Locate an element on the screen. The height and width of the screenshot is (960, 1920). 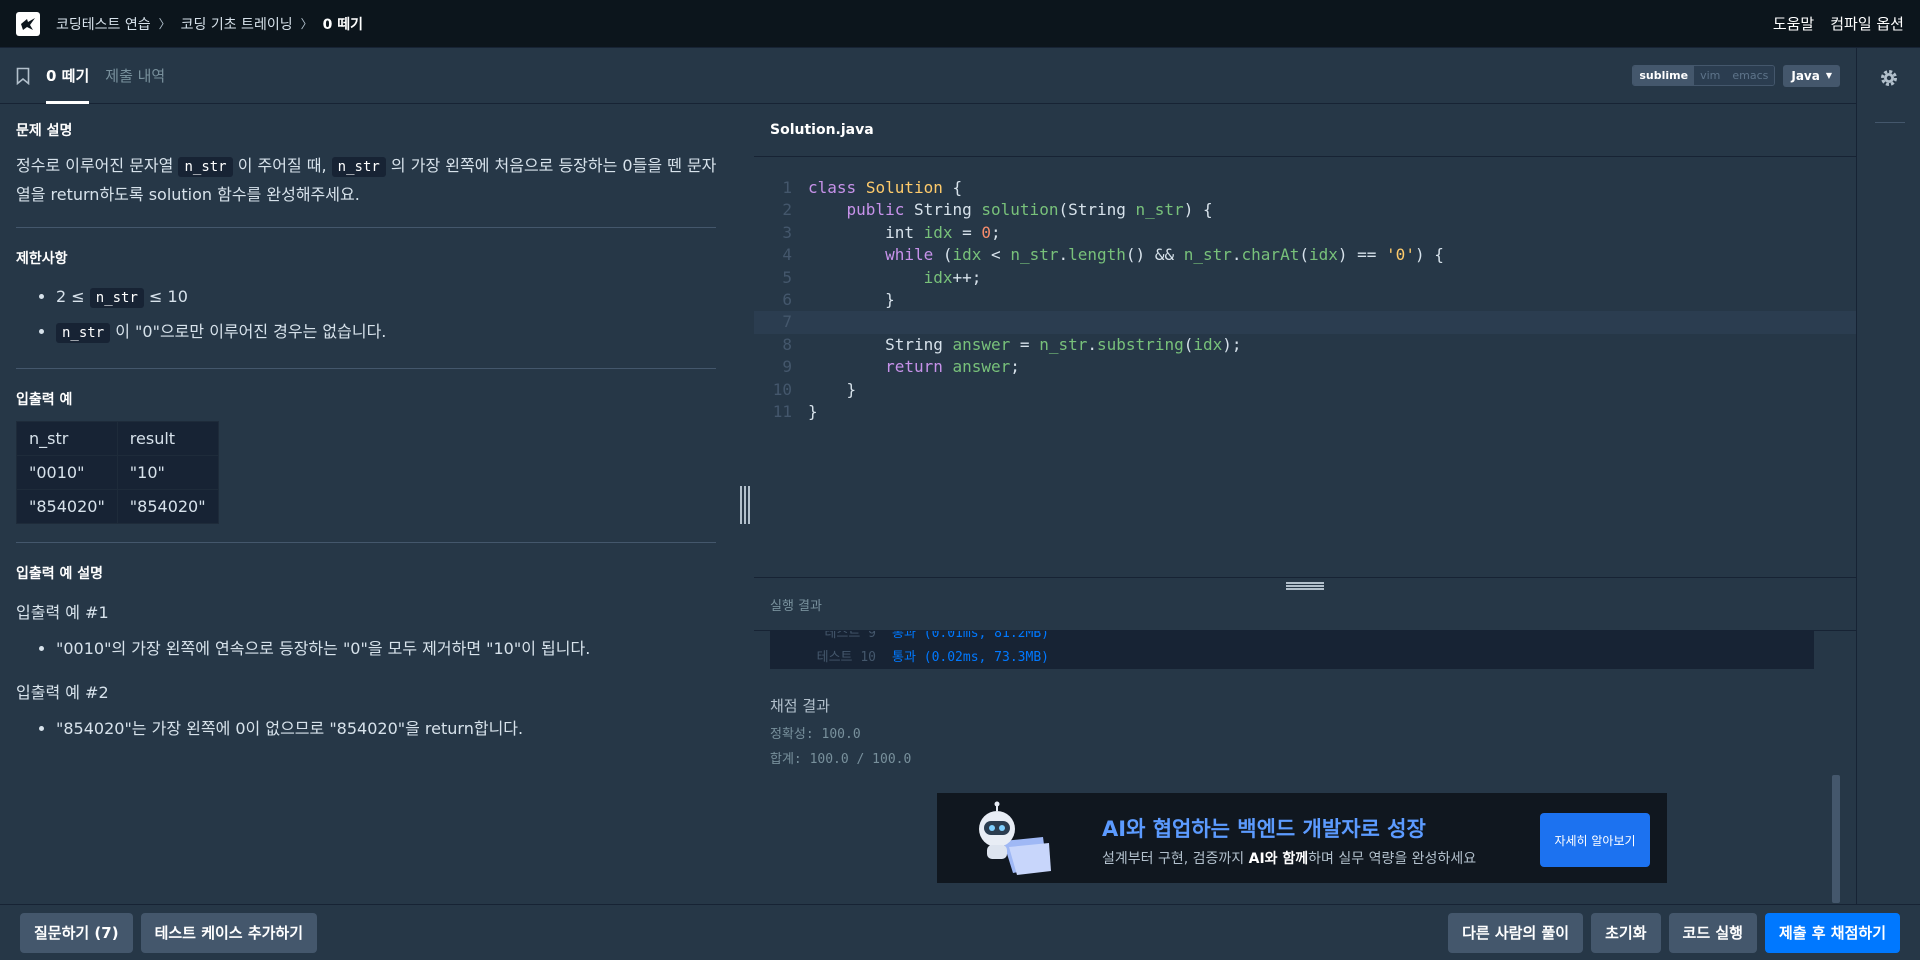
reset-button: 초기화 is located at coordinates (1626, 932).